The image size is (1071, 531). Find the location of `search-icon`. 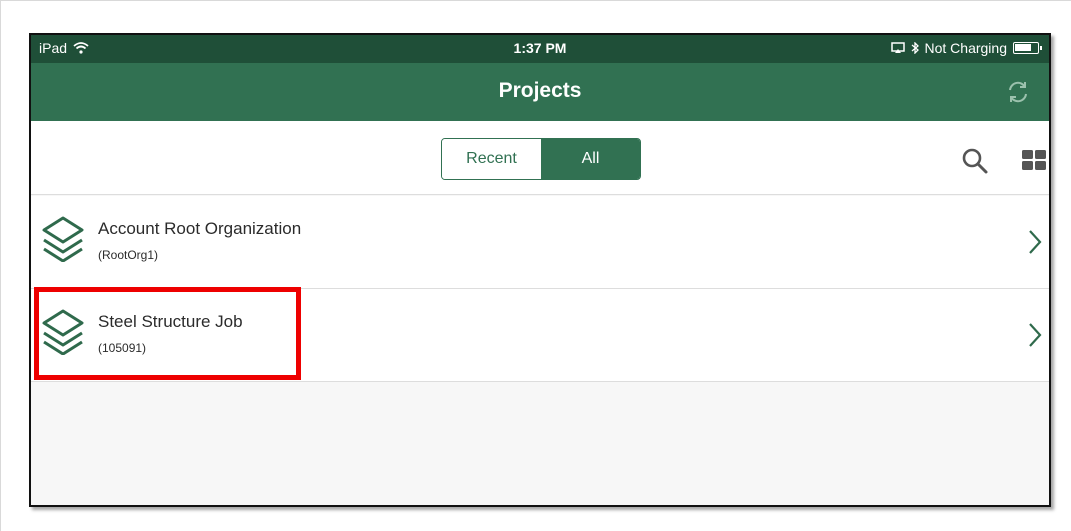

search-icon is located at coordinates (975, 161).